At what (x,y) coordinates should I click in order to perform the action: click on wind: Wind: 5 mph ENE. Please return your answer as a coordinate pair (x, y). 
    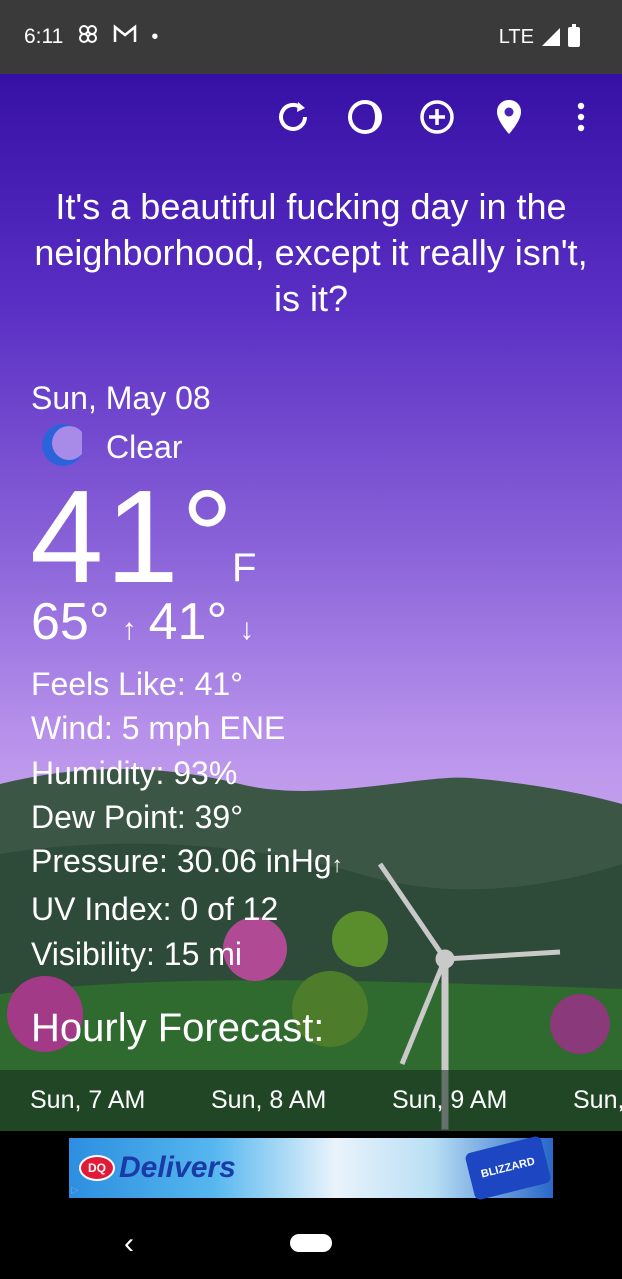
    Looking at the image, I should click on (158, 728).